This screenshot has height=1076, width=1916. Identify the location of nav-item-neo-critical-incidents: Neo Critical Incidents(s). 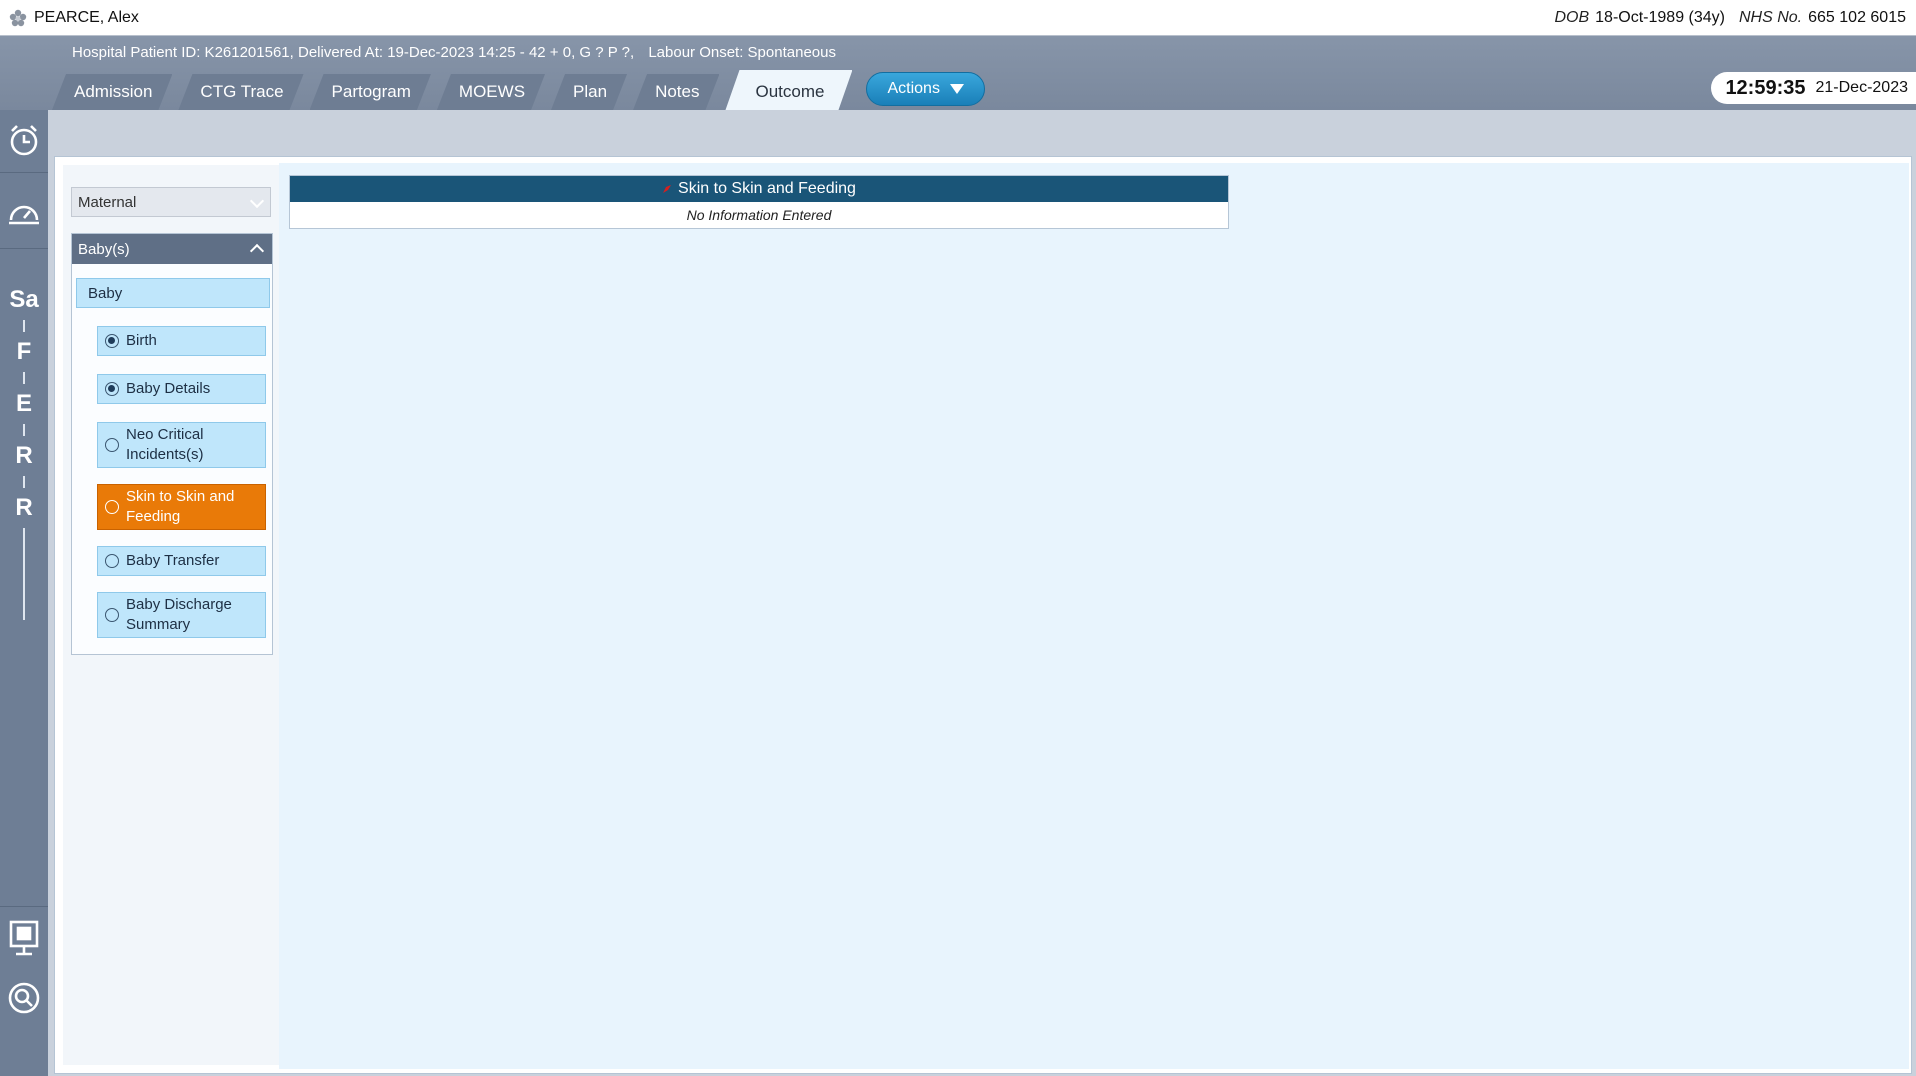
(181, 445).